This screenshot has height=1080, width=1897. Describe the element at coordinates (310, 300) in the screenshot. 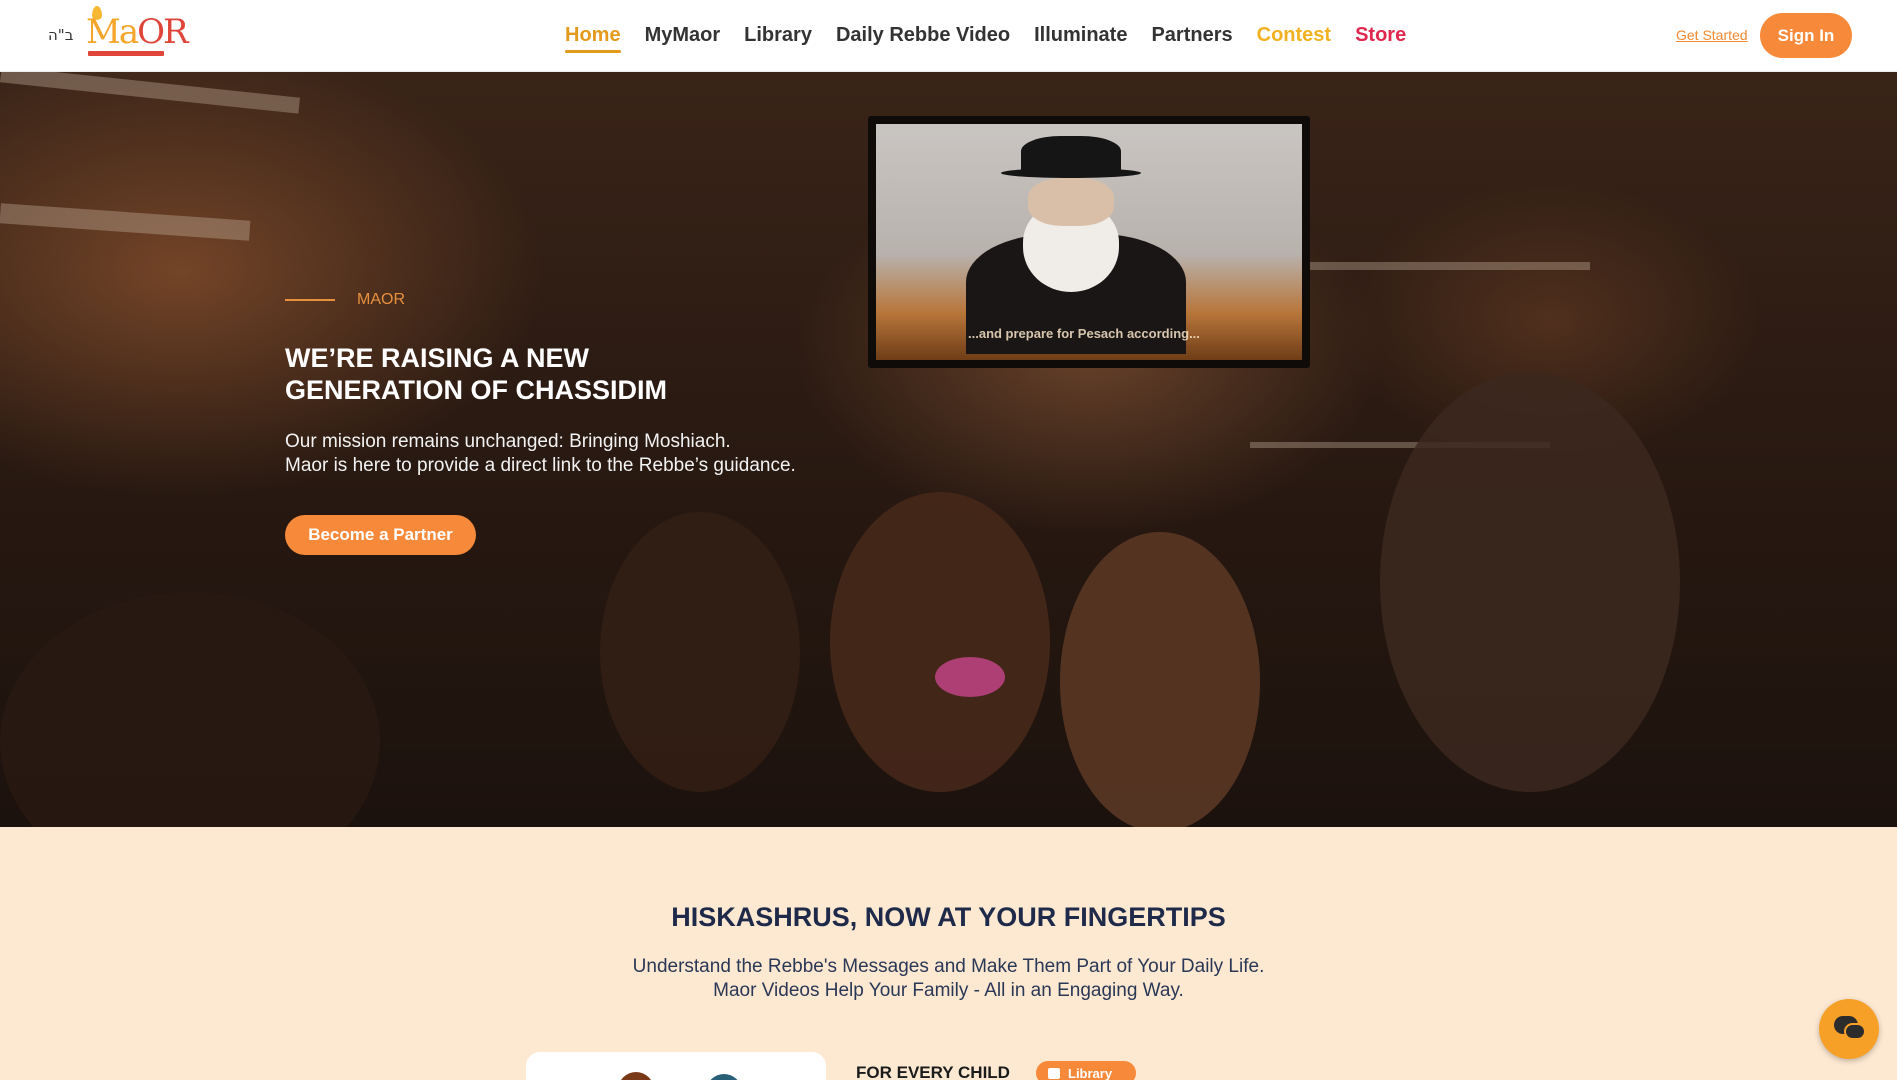

I see `eyebrow-line` at that location.